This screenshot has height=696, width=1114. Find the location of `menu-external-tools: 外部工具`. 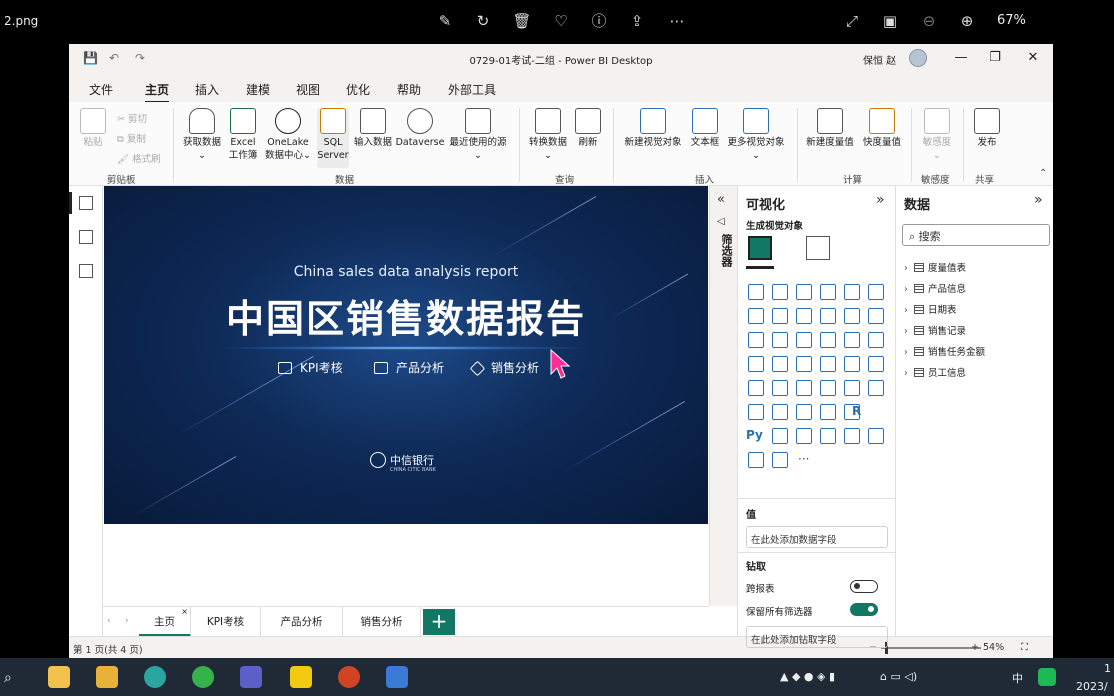

menu-external-tools: 外部工具 is located at coordinates (472, 89).